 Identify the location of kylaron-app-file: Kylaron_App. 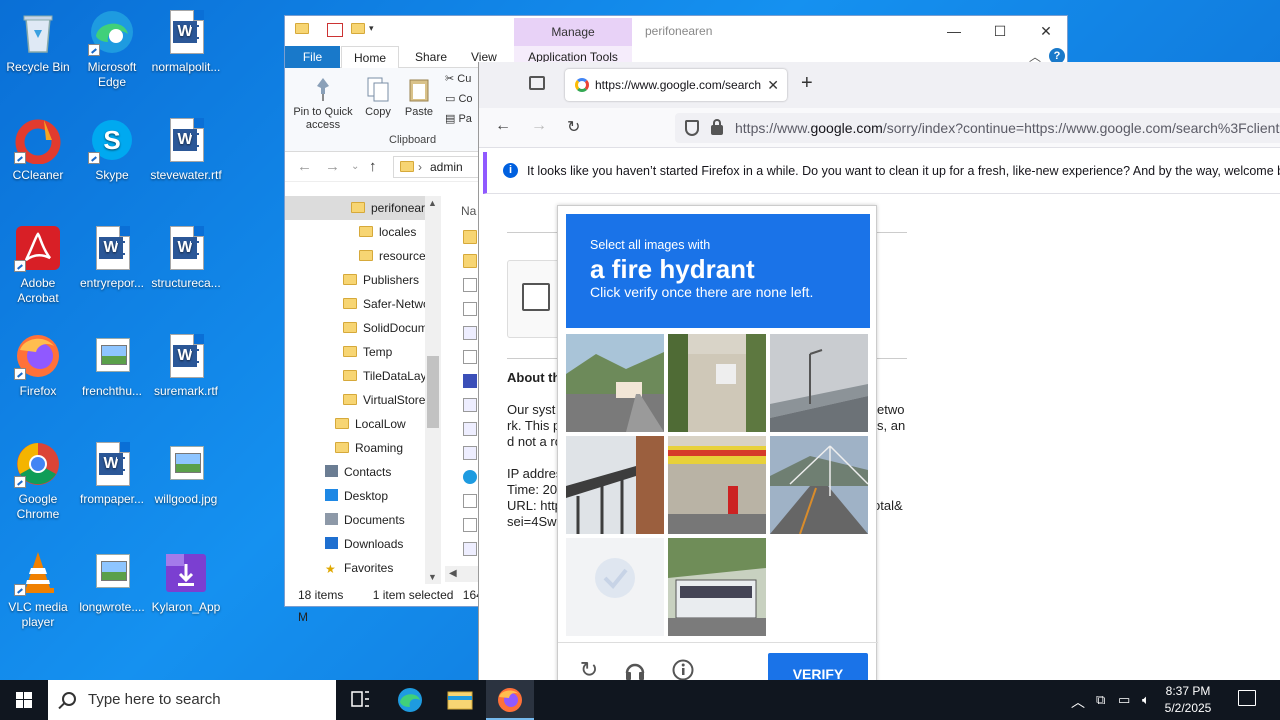
(186, 581).